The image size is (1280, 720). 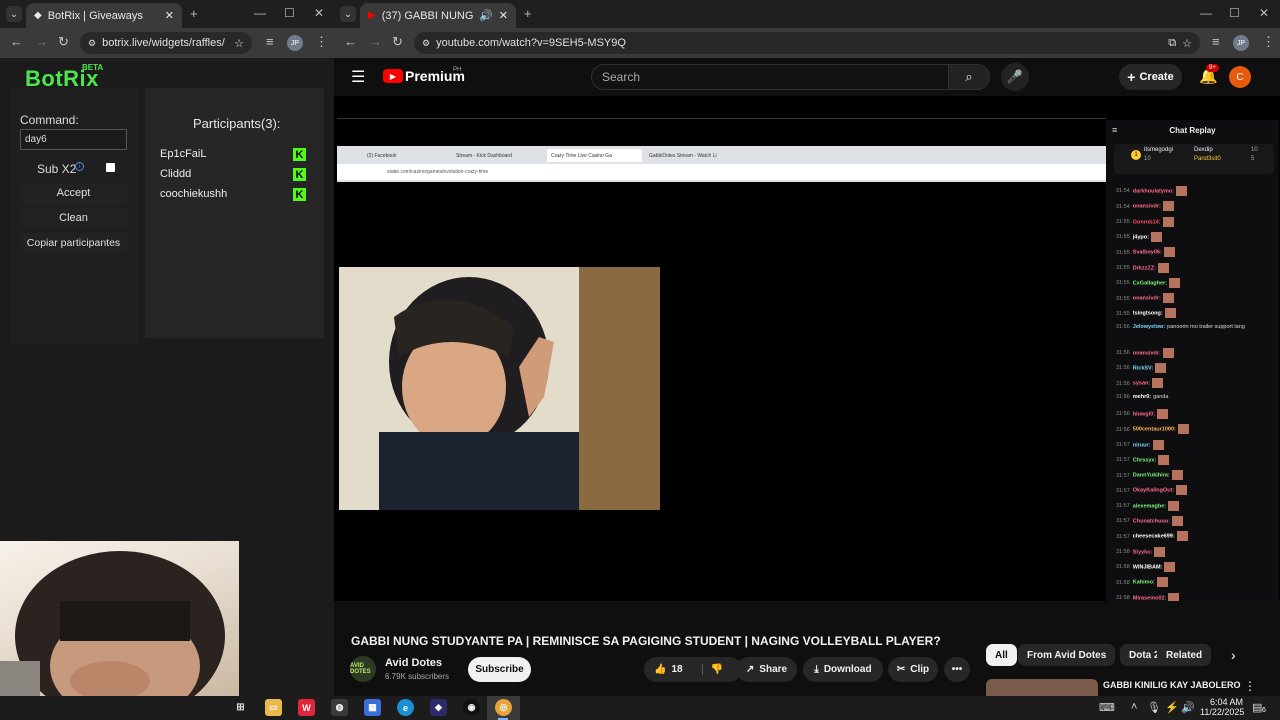 What do you see at coordinates (969, 77) in the screenshot?
I see `search-button: ⌕` at bounding box center [969, 77].